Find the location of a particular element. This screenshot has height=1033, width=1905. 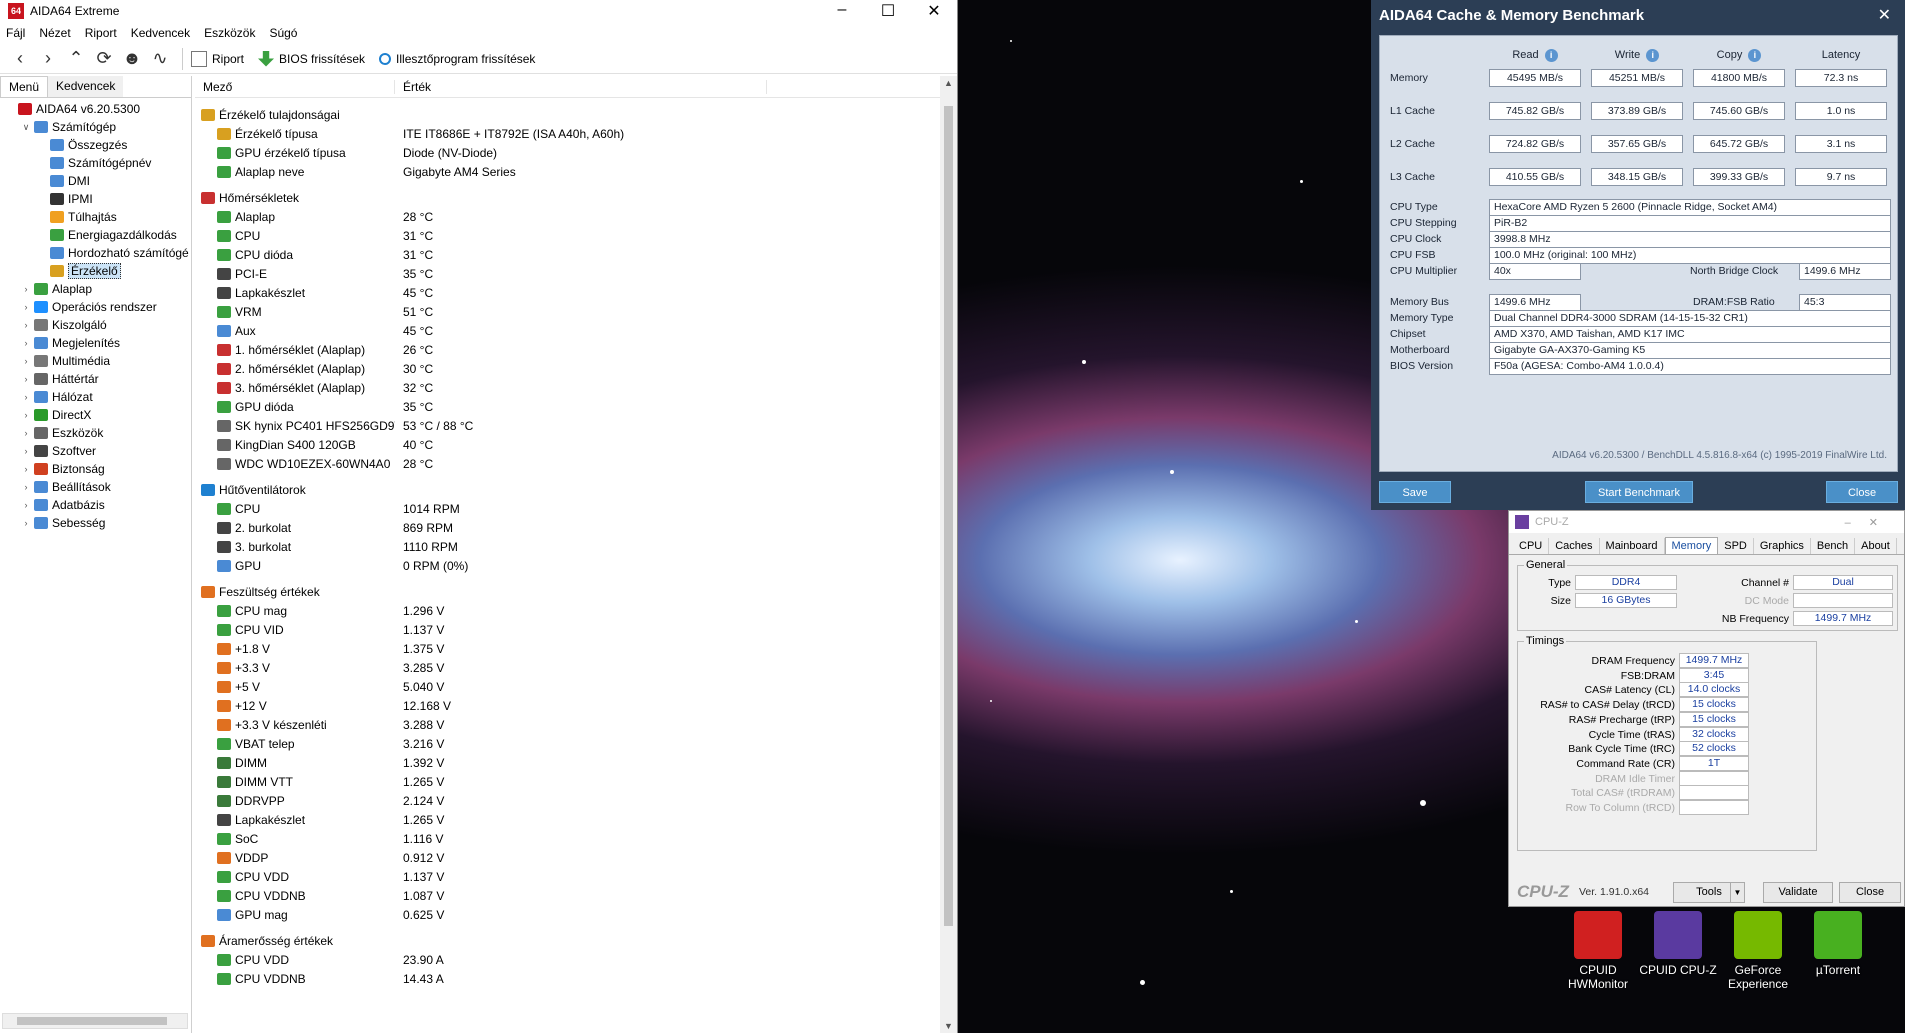

sensor-row: CPU VID 1.137 V is located at coordinates (576, 629).